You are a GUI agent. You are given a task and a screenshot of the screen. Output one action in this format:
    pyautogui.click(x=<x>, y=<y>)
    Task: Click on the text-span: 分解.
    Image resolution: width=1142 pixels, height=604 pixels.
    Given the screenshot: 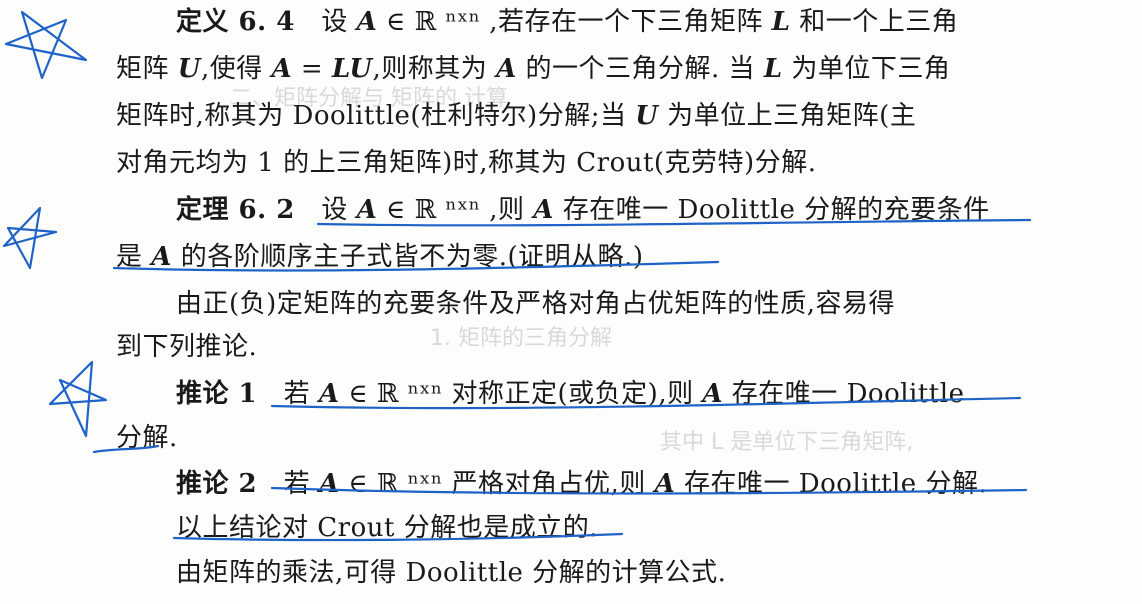 What is the action you would take?
    pyautogui.click(x=147, y=438)
    